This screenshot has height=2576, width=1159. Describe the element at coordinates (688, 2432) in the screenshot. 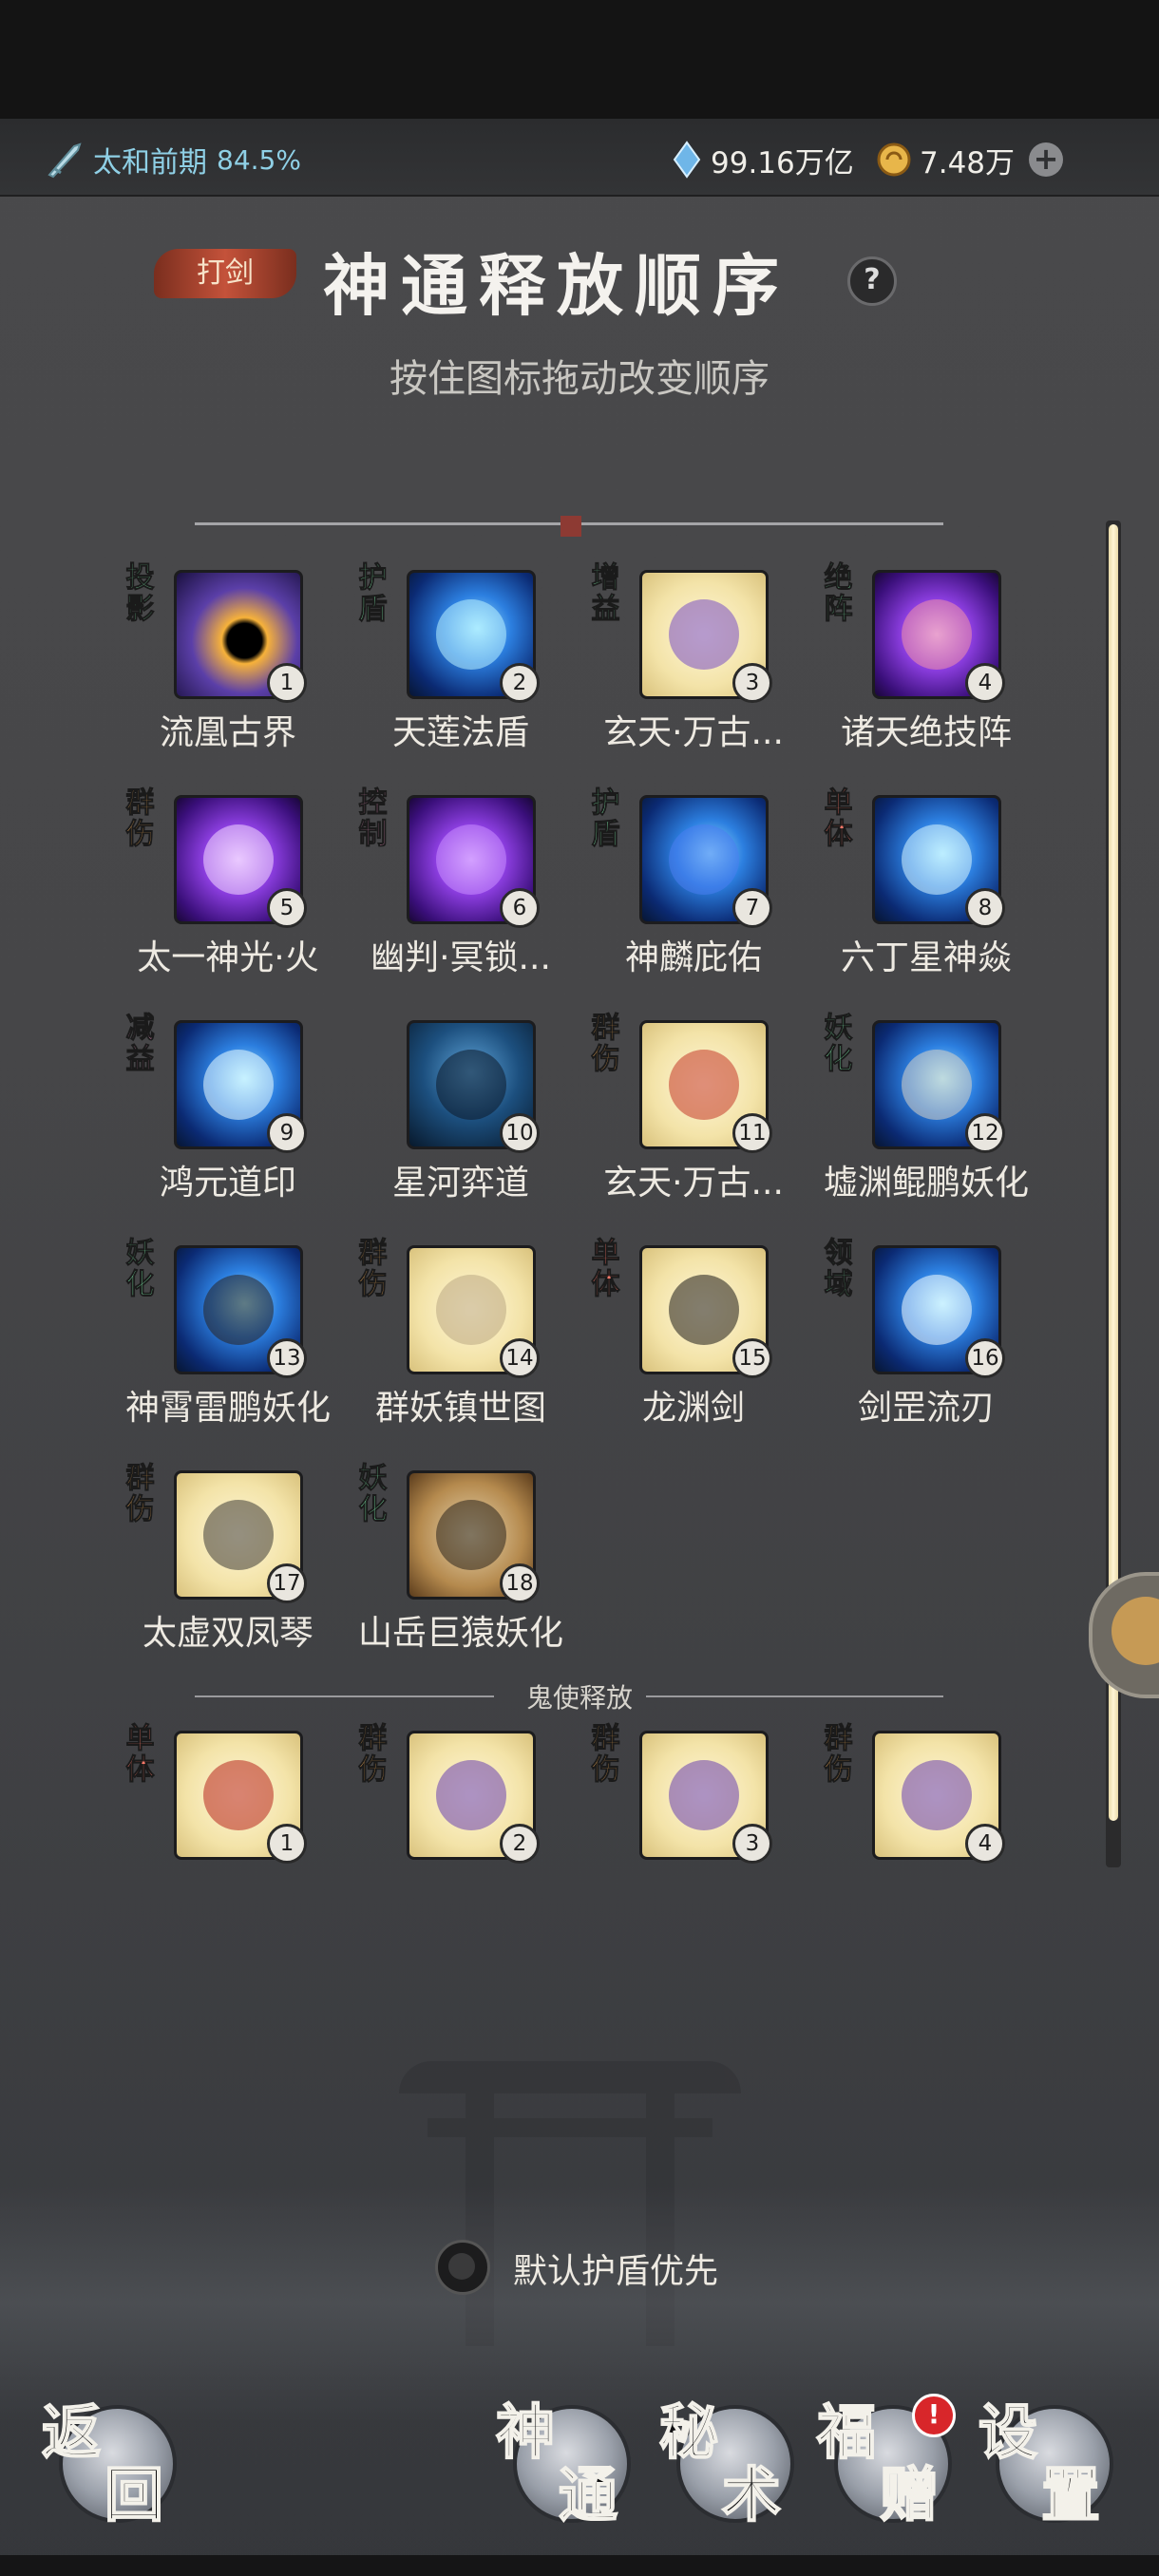

I see `mishu-label-1: 秘` at that location.